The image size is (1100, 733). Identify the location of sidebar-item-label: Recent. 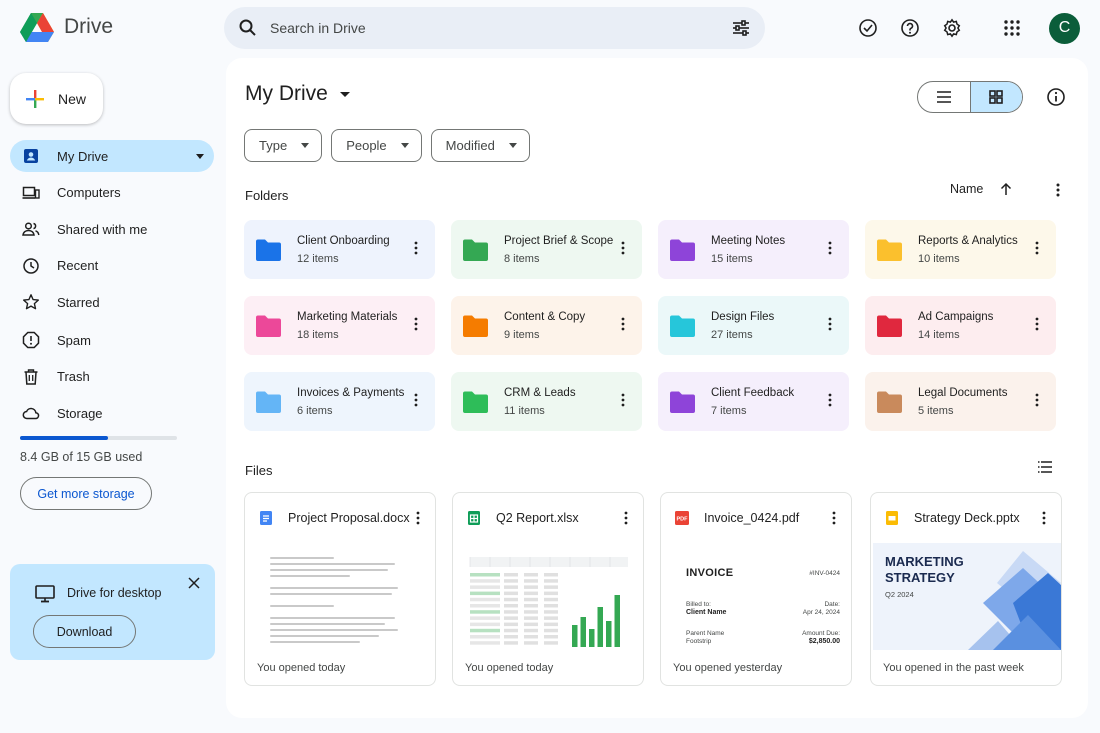
(78, 265).